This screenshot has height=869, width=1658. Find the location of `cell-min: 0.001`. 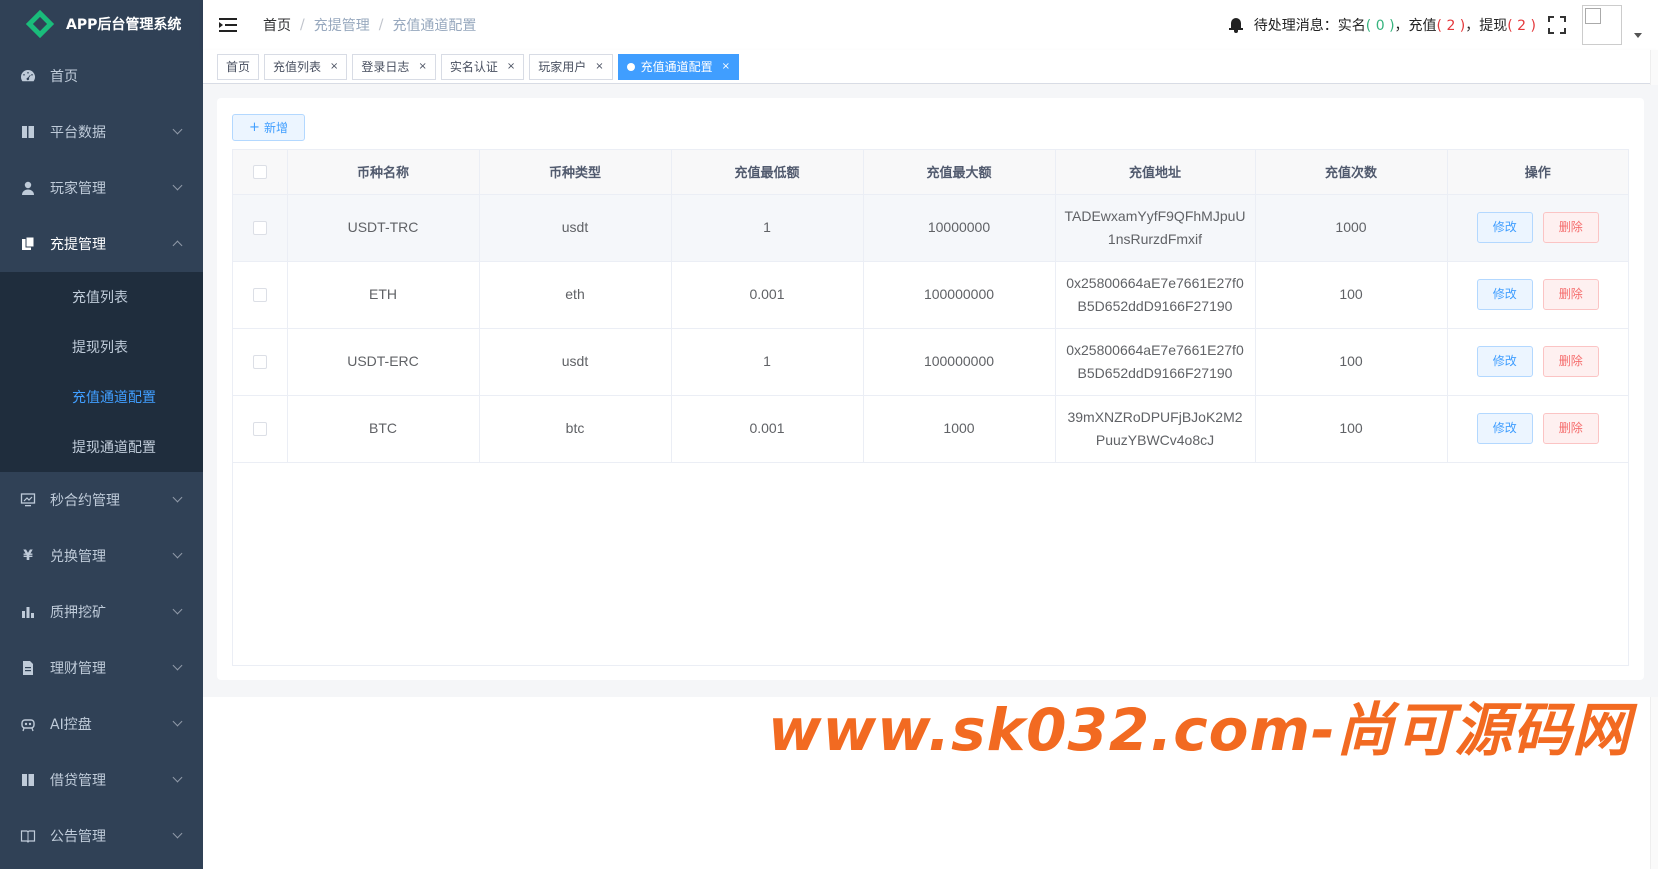

cell-min: 0.001 is located at coordinates (767, 295).